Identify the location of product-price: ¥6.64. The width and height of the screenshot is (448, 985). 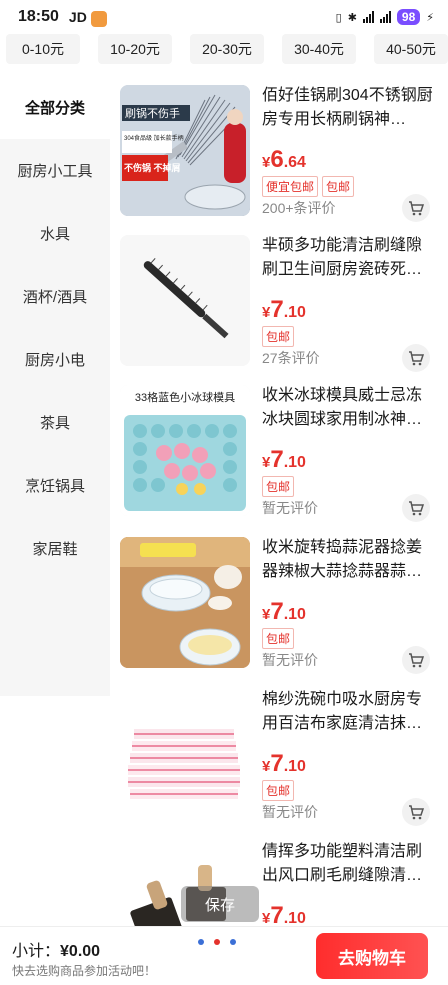
(284, 159).